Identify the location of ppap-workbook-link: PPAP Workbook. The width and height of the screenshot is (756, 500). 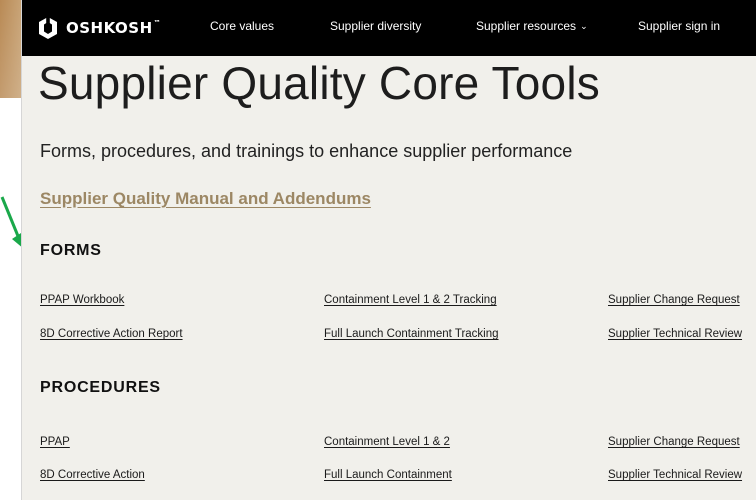
(82, 300).